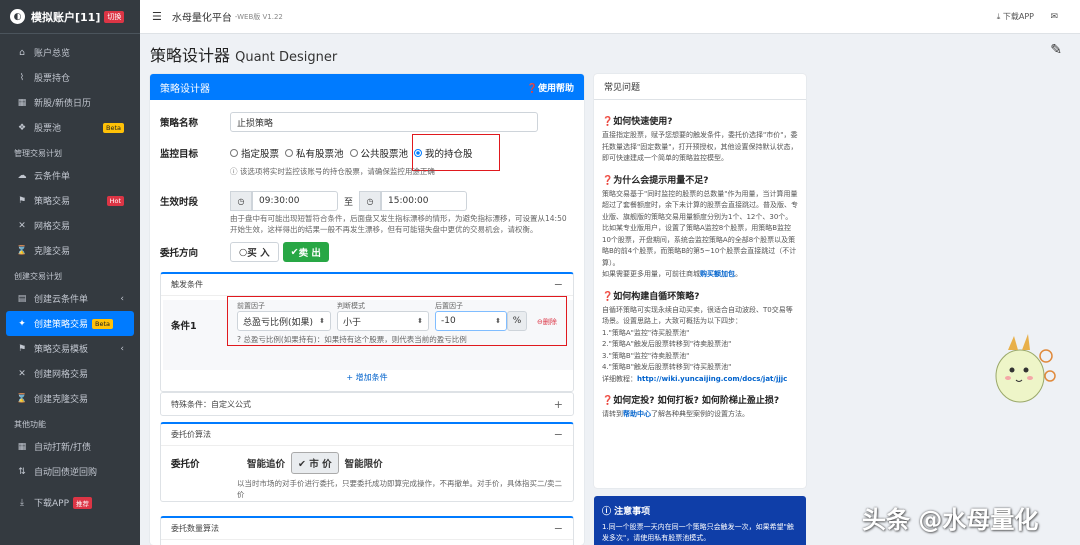  What do you see at coordinates (314, 153) in the screenshot?
I see `target-radio-private-pool: 私有股票池` at bounding box center [314, 153].